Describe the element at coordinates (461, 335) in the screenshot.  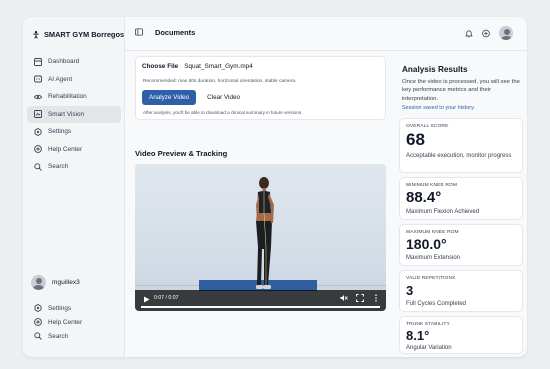
I see `metric-card-trunk-stability: TRUNK STABILITY 8.1° Angular Variation` at that location.